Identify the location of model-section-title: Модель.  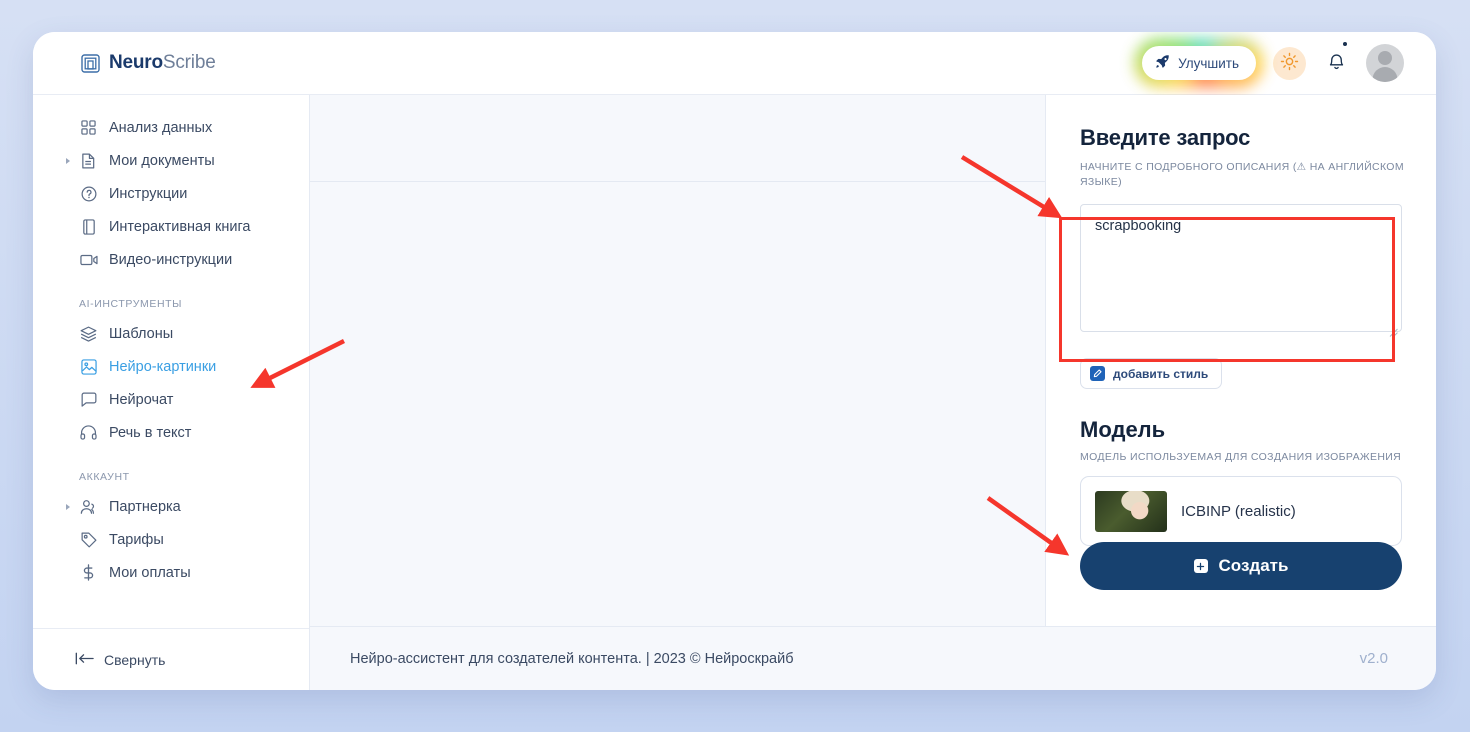
(1123, 430).